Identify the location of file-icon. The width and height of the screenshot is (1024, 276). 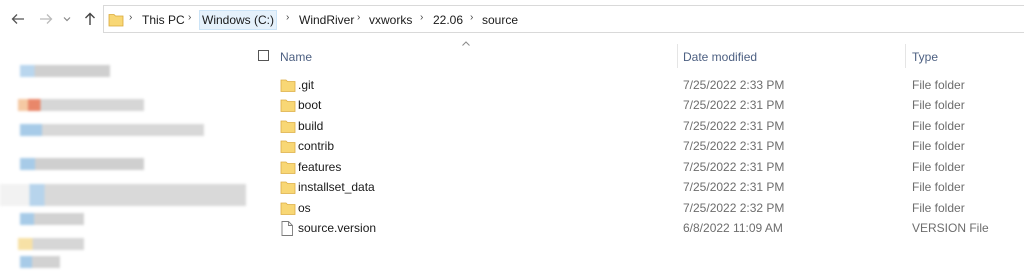
(287, 230).